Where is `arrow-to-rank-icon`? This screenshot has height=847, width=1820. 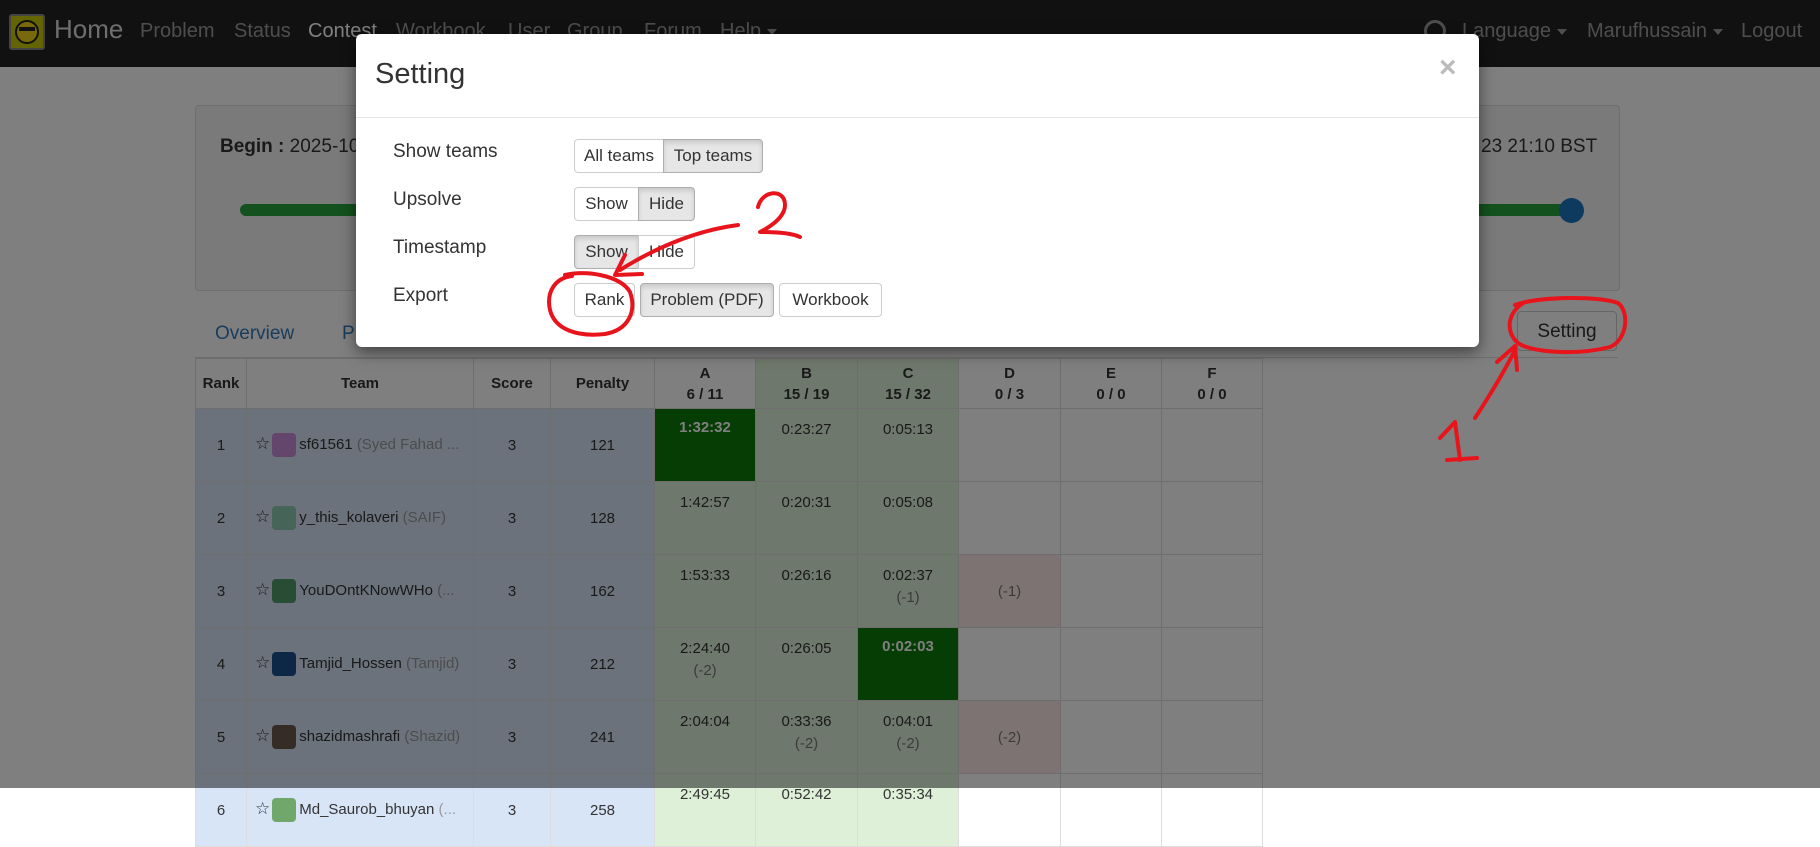 arrow-to-rank-icon is located at coordinates (679, 247).